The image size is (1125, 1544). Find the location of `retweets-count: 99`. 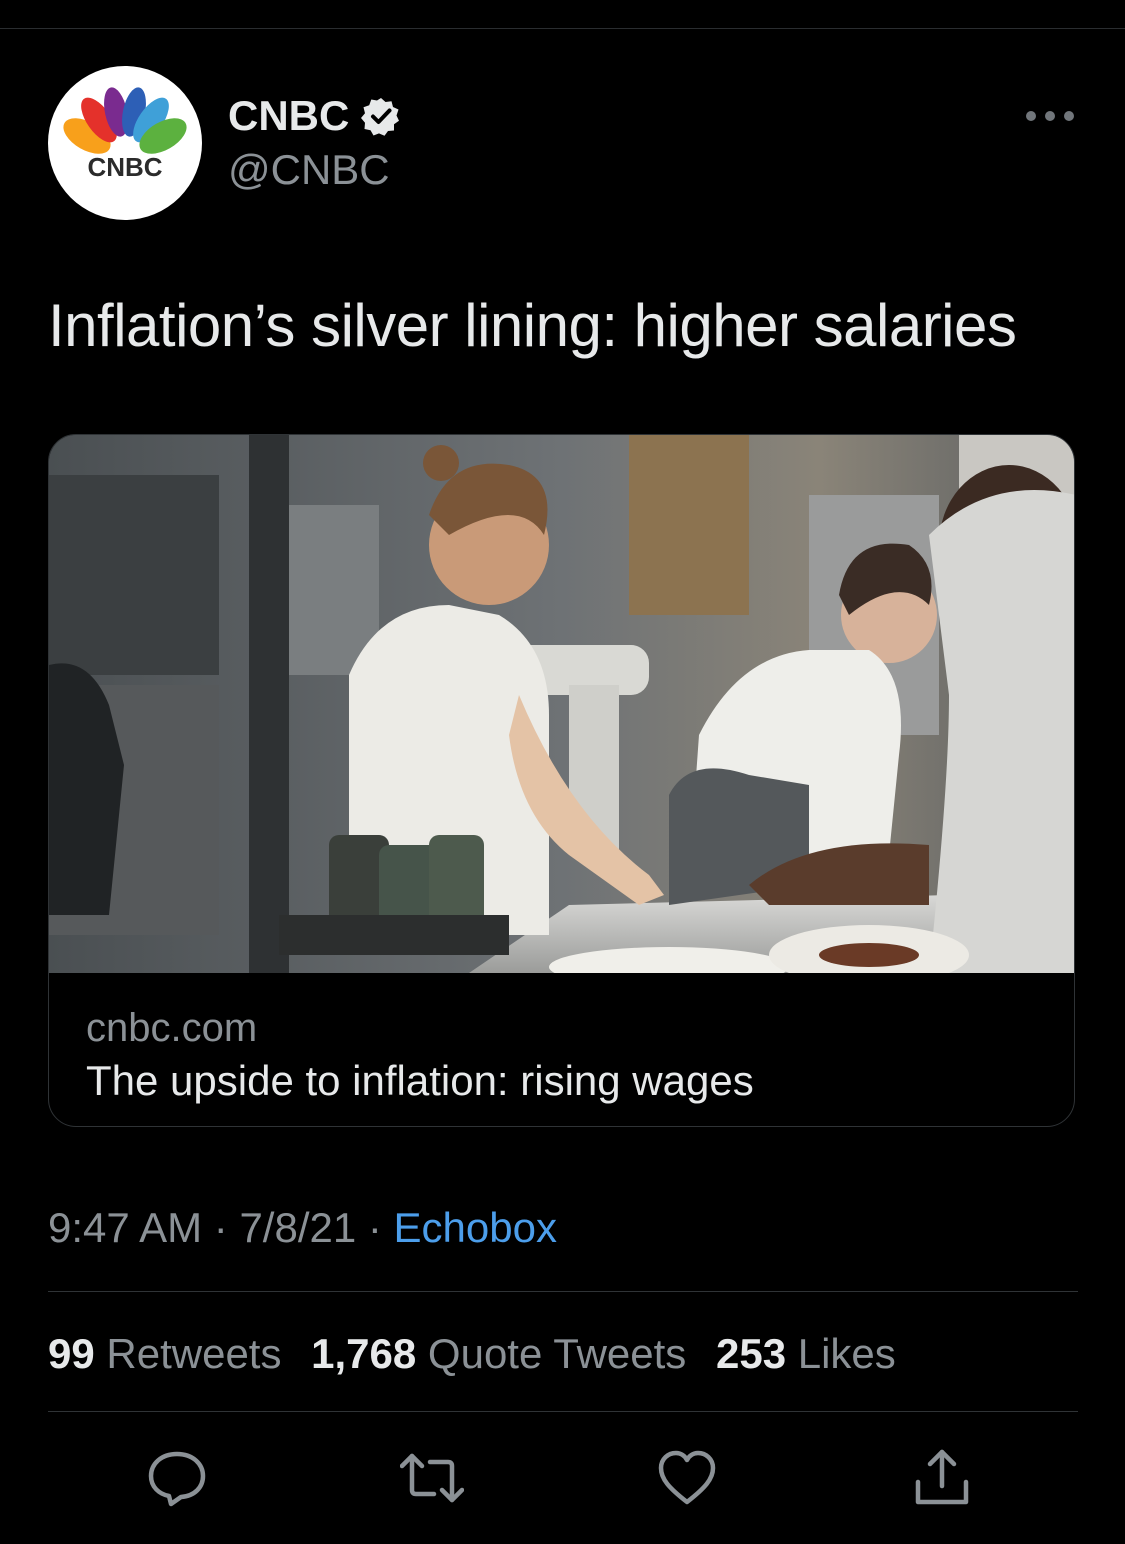

retweets-count: 99 is located at coordinates (71, 1353).